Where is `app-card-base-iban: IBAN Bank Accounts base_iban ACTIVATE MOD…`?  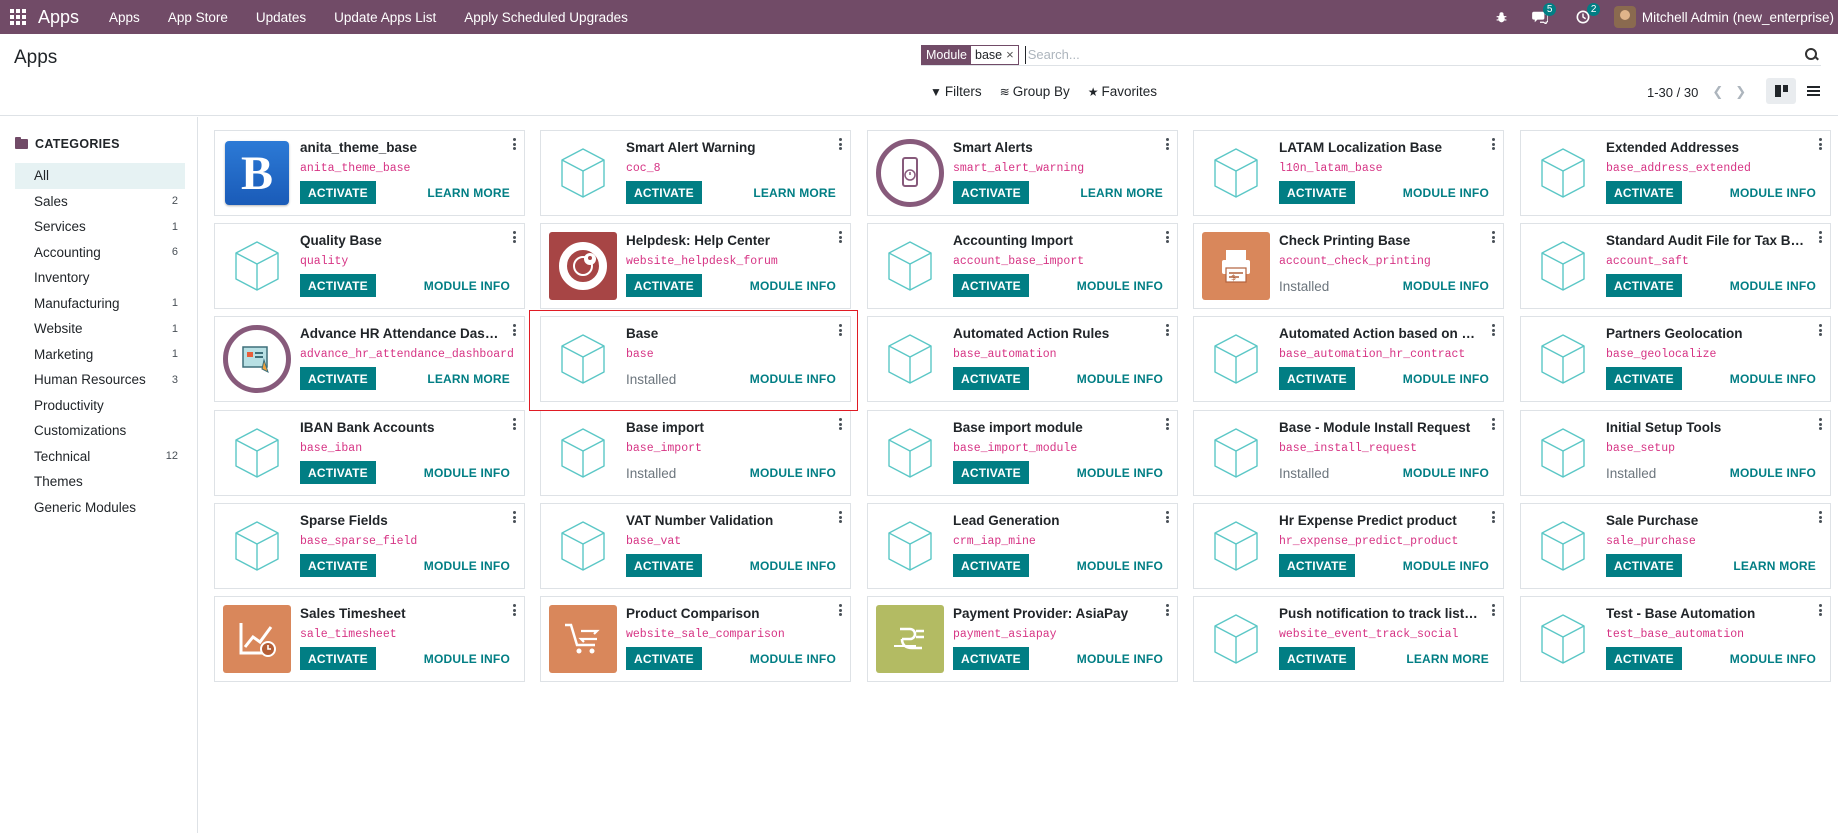 app-card-base-iban: IBAN Bank Accounts base_iban ACTIVATE MOD… is located at coordinates (369, 453).